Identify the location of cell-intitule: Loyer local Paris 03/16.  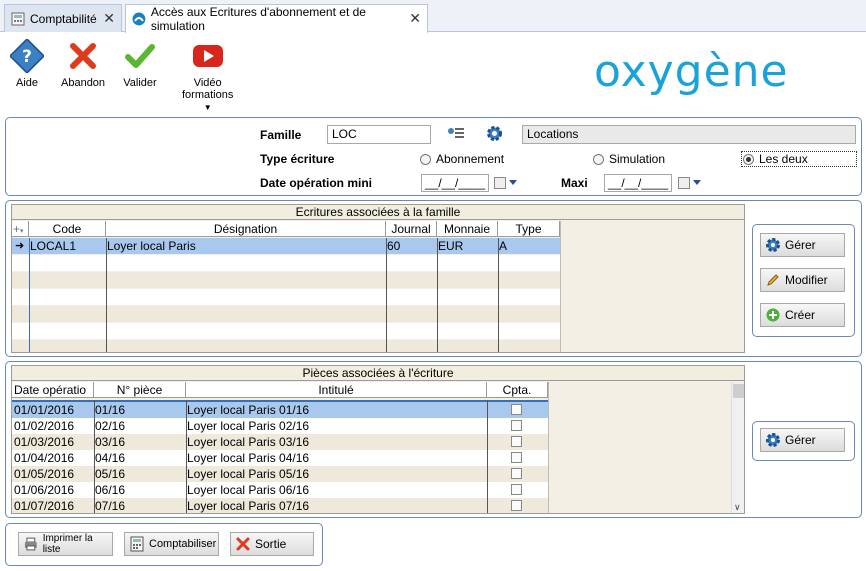
(248, 442).